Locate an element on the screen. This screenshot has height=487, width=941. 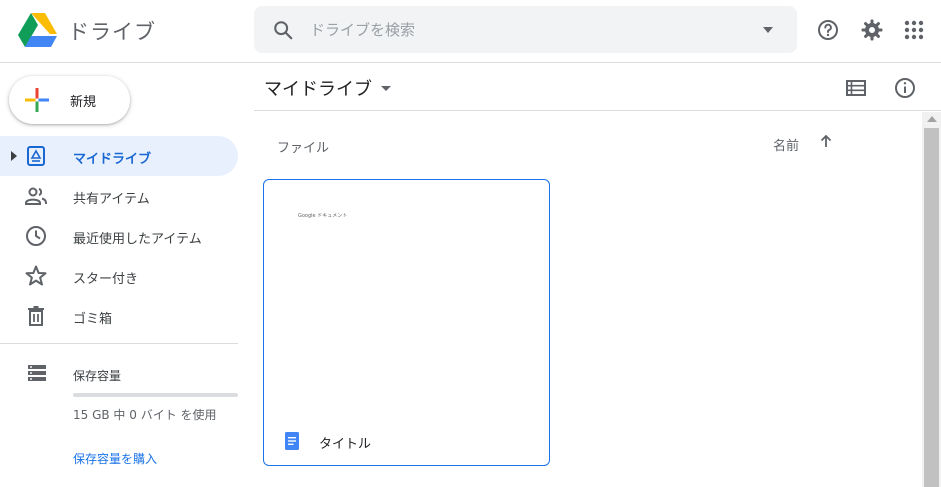
list-view-button is located at coordinates (856, 88).